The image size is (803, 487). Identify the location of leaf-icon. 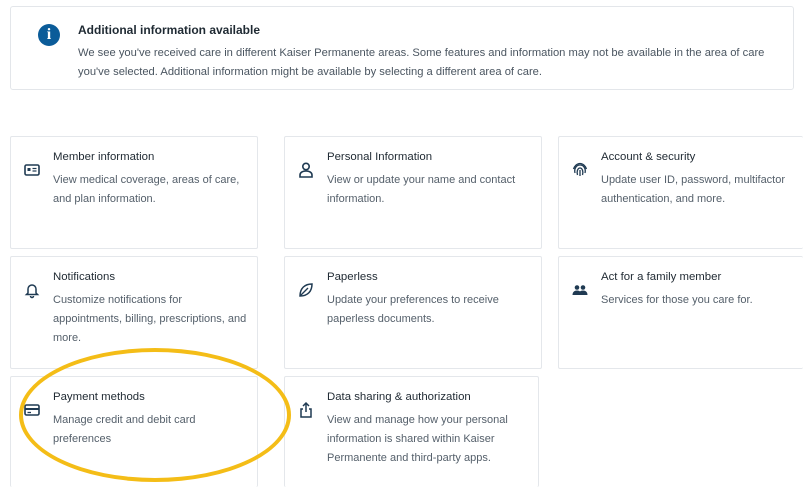
(306, 290).